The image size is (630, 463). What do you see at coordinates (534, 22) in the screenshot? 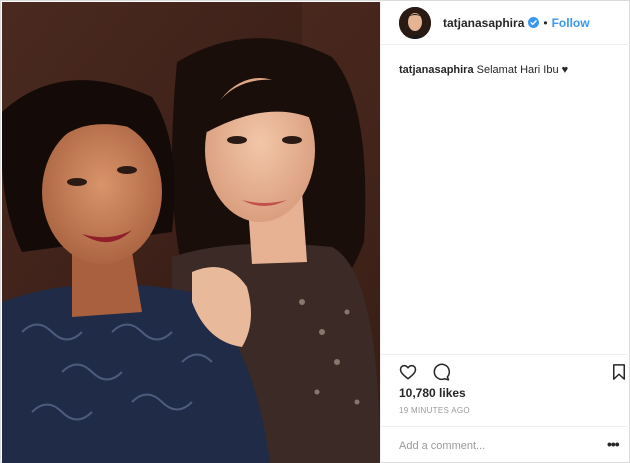
I see `verified-badge-icon` at bounding box center [534, 22].